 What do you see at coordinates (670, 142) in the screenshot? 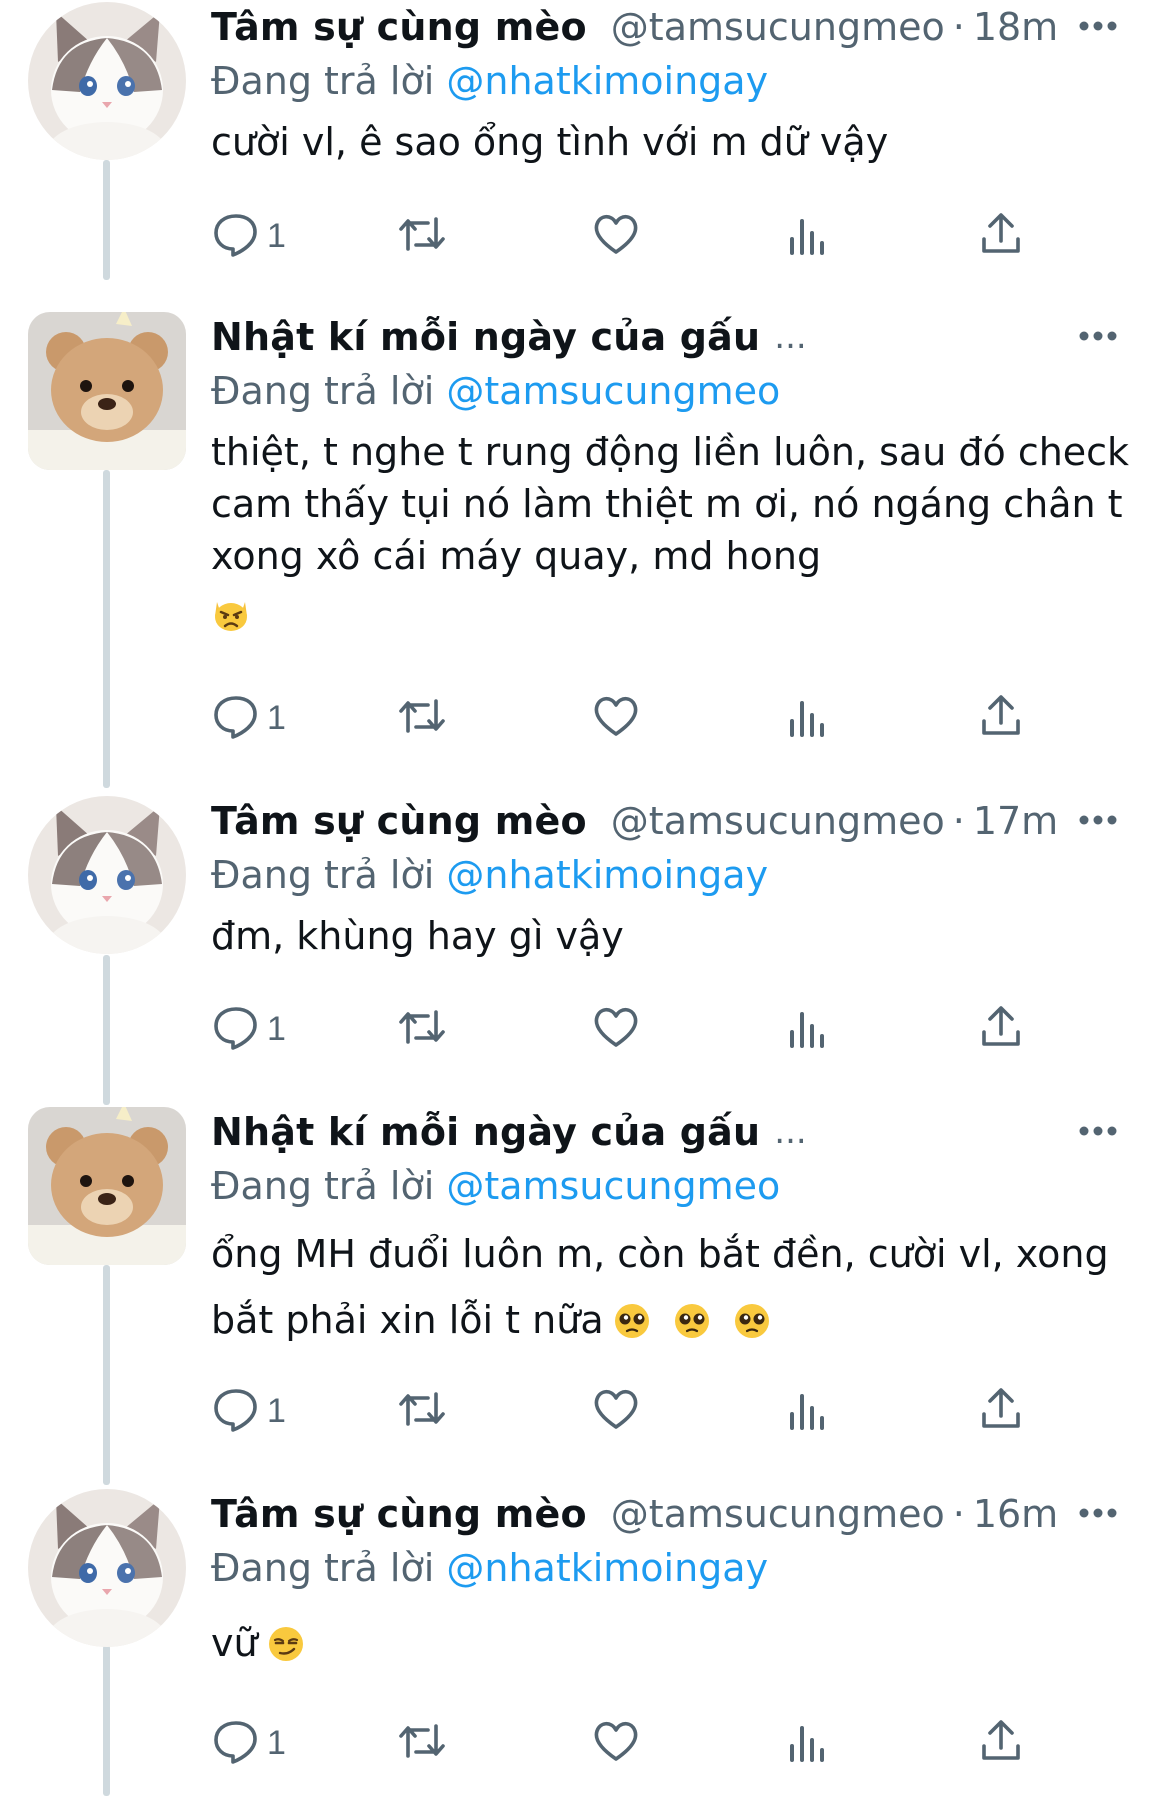
I see `tweet-text: cười vl, ê sao ổng tình với m dữ vậy` at bounding box center [670, 142].